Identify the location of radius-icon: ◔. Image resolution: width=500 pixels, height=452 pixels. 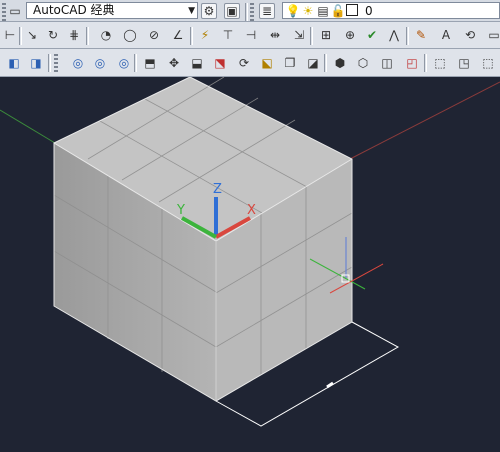
(106, 35).